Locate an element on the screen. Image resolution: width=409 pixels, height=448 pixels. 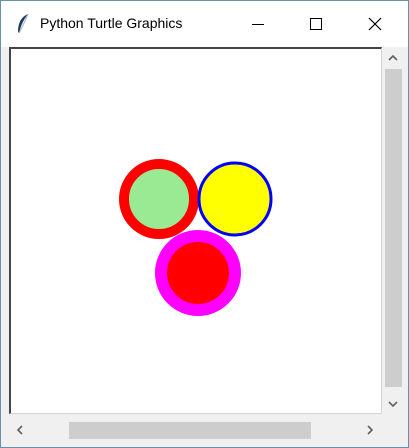
chevron-down-icon is located at coordinates (393, 404).